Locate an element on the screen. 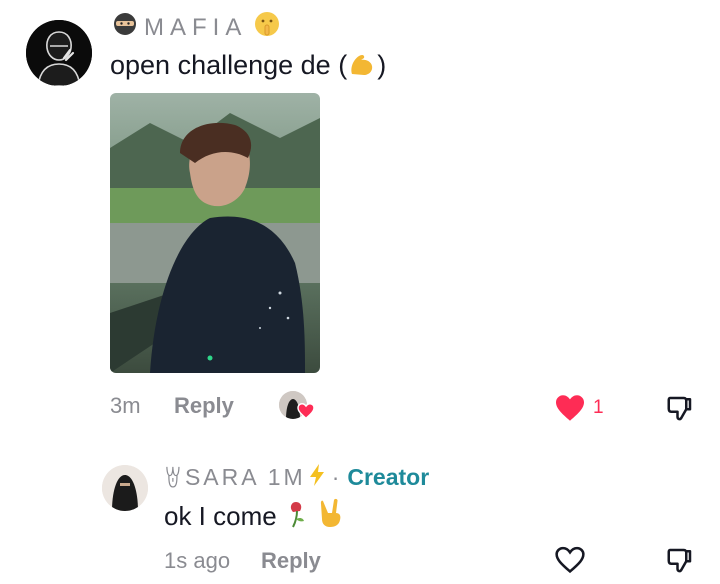 Image resolution: width=720 pixels, height=584 pixels. wilted-rose-emoji-icon is located at coordinates (297, 516).